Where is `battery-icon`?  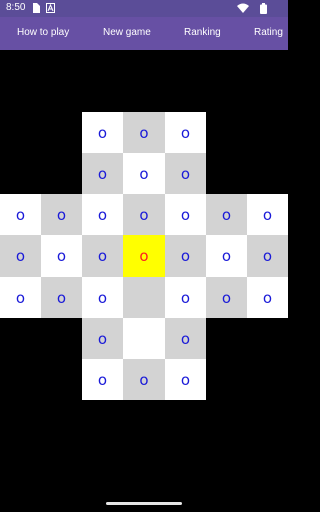
battery-icon is located at coordinates (263, 10).